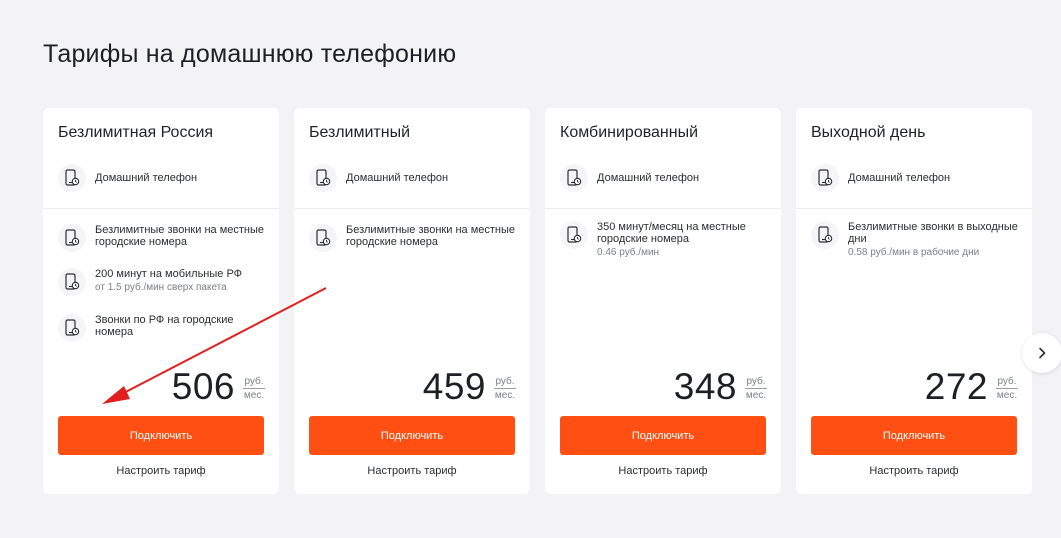  I want to click on price-block: 459 руб. мес., so click(469, 387).